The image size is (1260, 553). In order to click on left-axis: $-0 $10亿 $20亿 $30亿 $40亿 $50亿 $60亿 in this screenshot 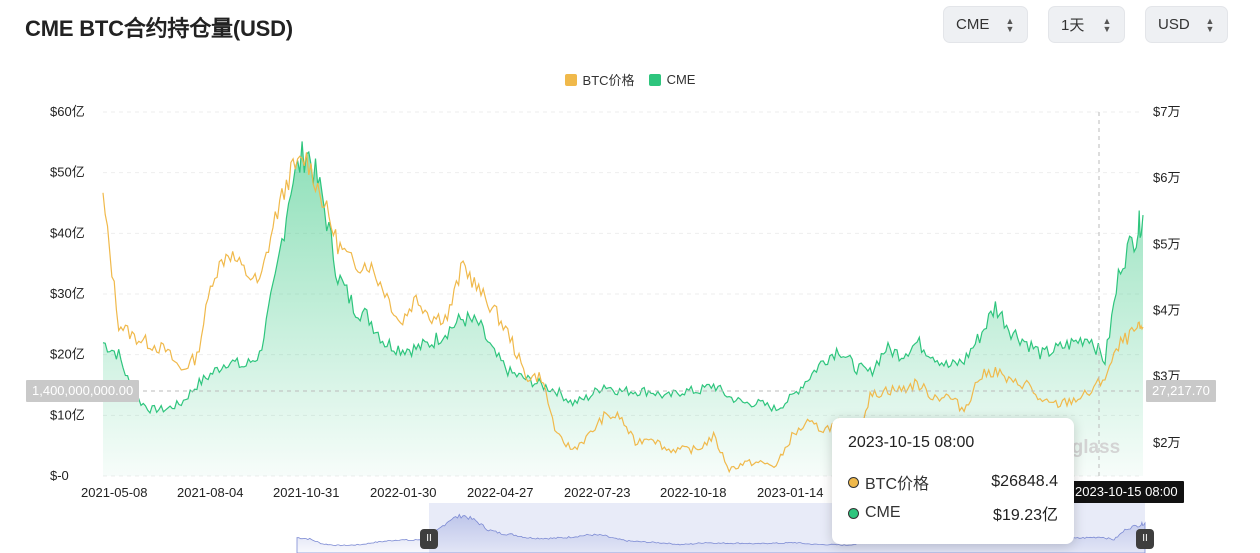, I will do `click(67, 293)`.